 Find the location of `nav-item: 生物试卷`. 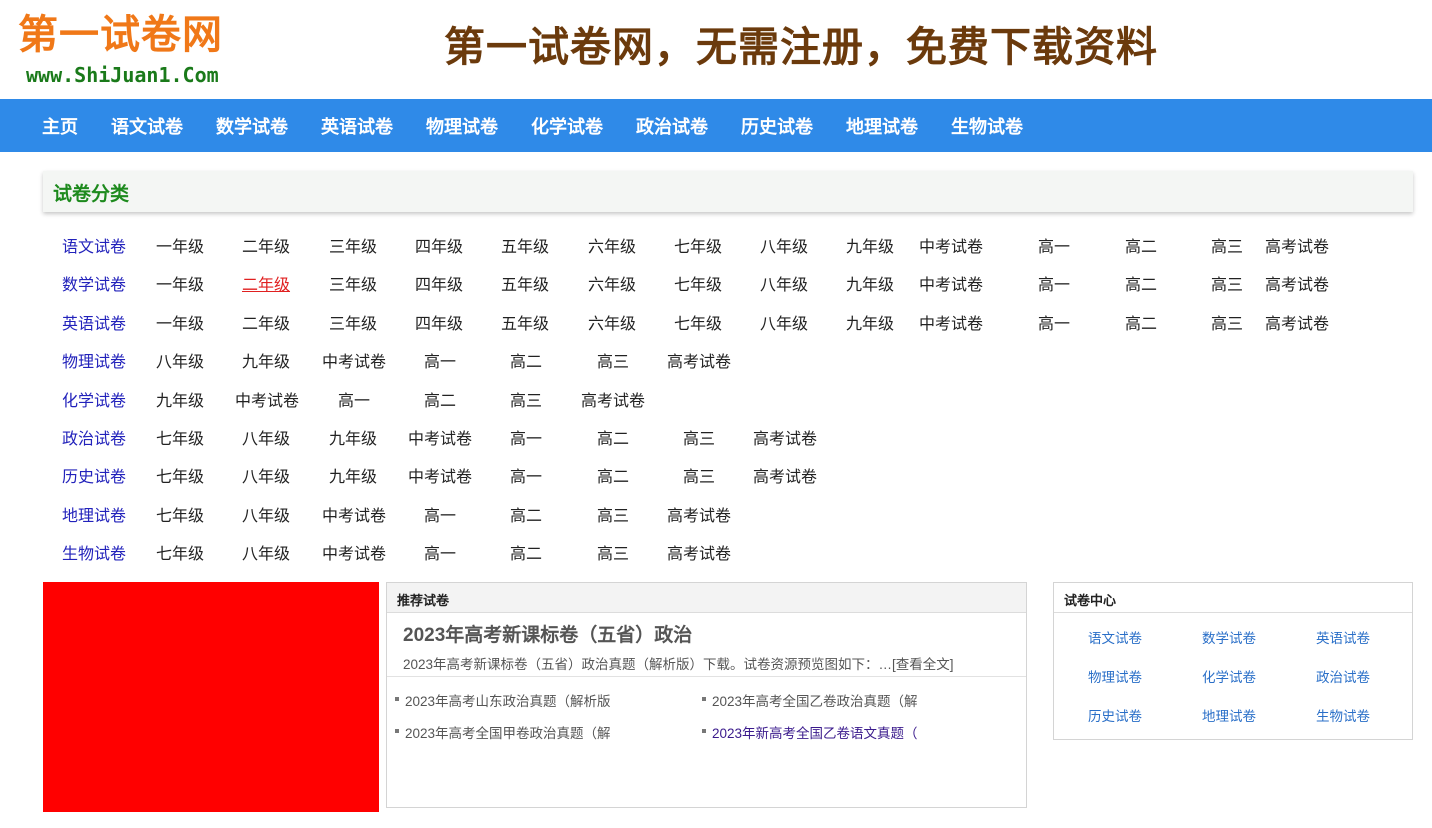

nav-item: 生物试卷 is located at coordinates (987, 126).